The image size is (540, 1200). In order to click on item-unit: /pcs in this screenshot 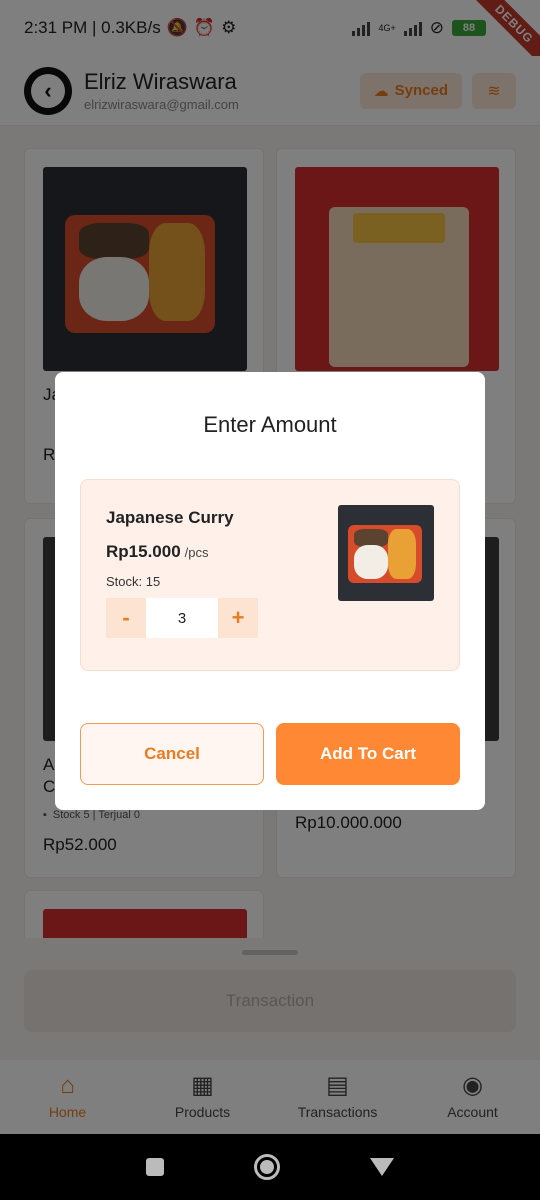, I will do `click(196, 552)`.